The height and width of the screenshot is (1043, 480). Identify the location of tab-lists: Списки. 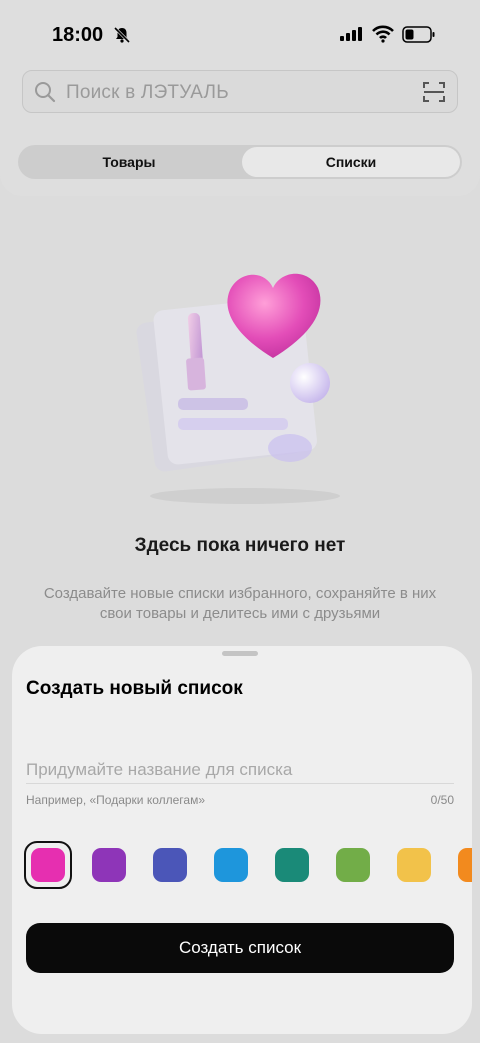
(351, 162).